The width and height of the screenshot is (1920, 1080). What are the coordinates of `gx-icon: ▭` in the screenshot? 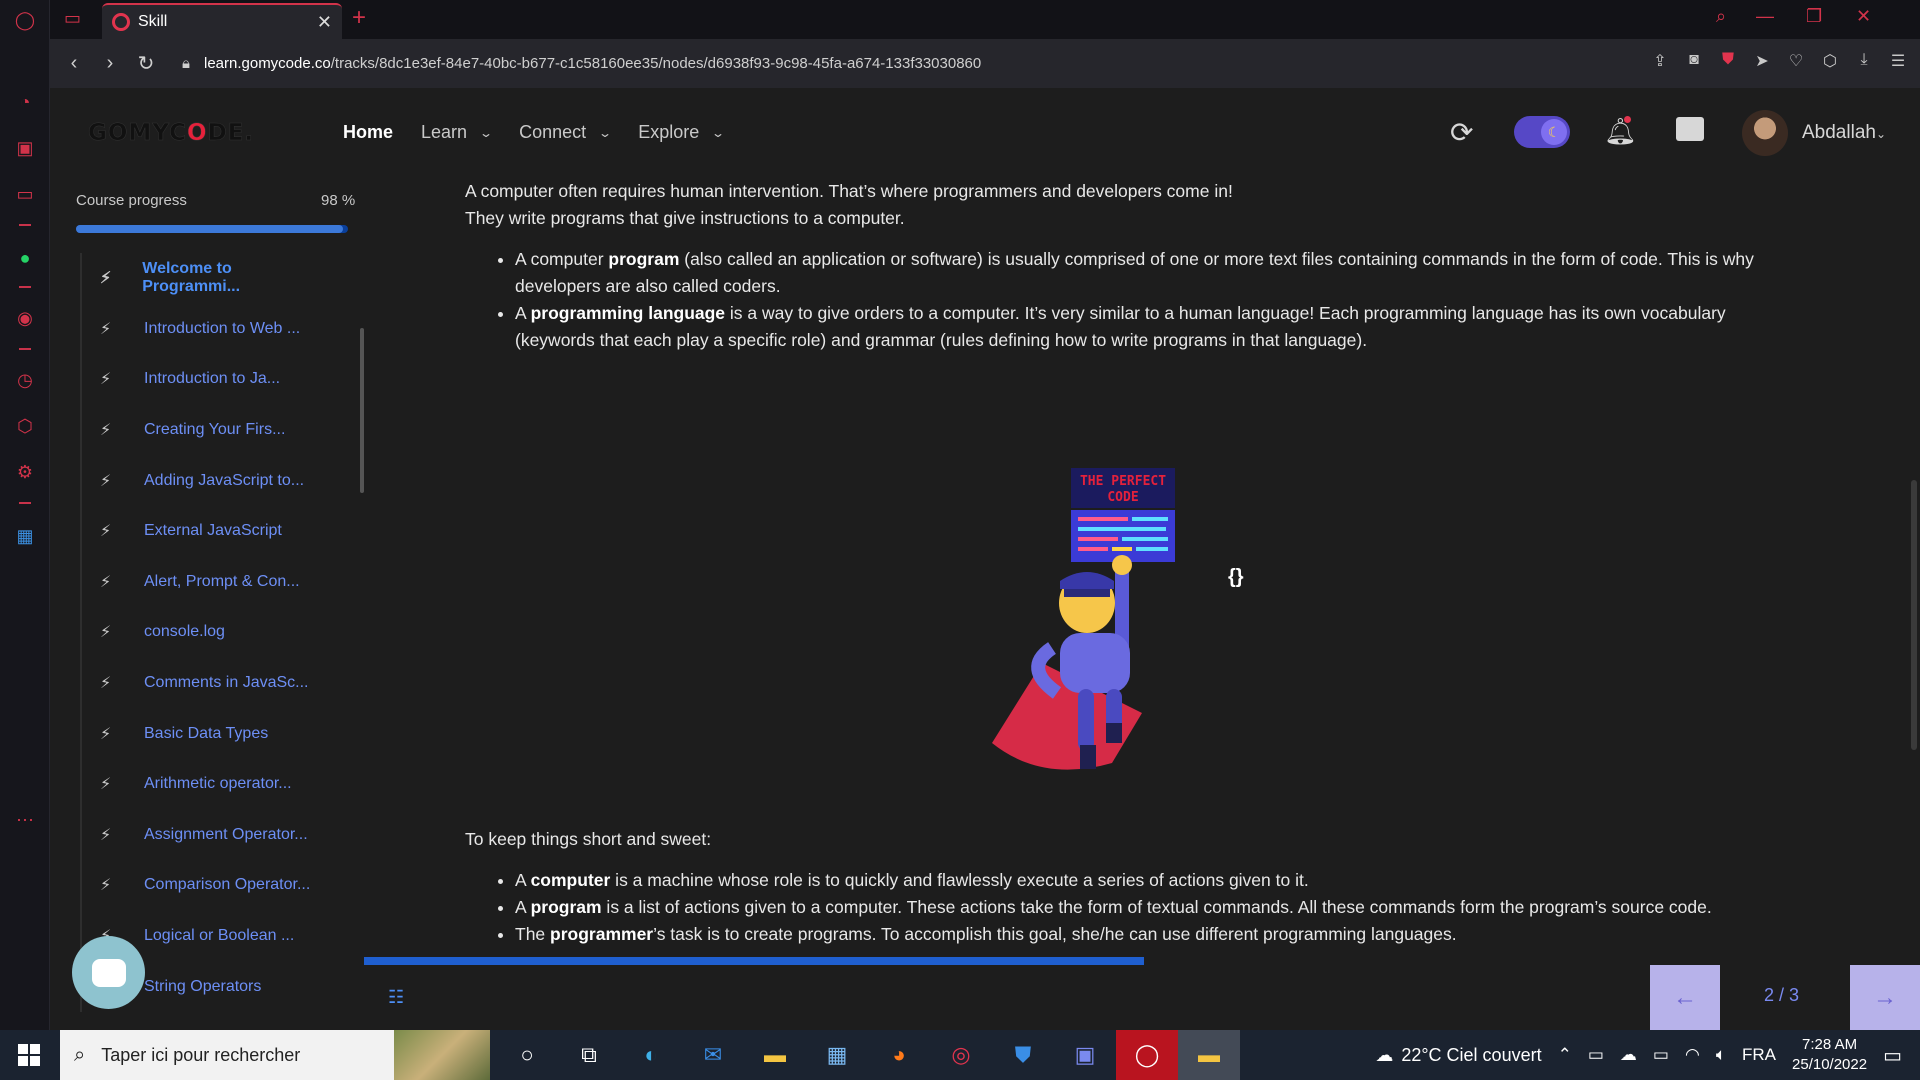 It's located at (72, 18).